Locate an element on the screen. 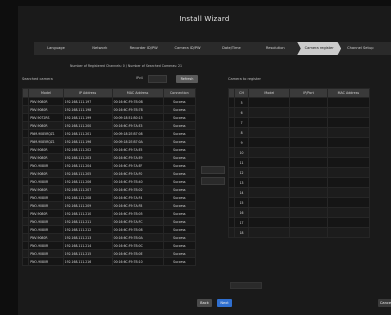  channel-row: 13 is located at coordinates (299, 182).